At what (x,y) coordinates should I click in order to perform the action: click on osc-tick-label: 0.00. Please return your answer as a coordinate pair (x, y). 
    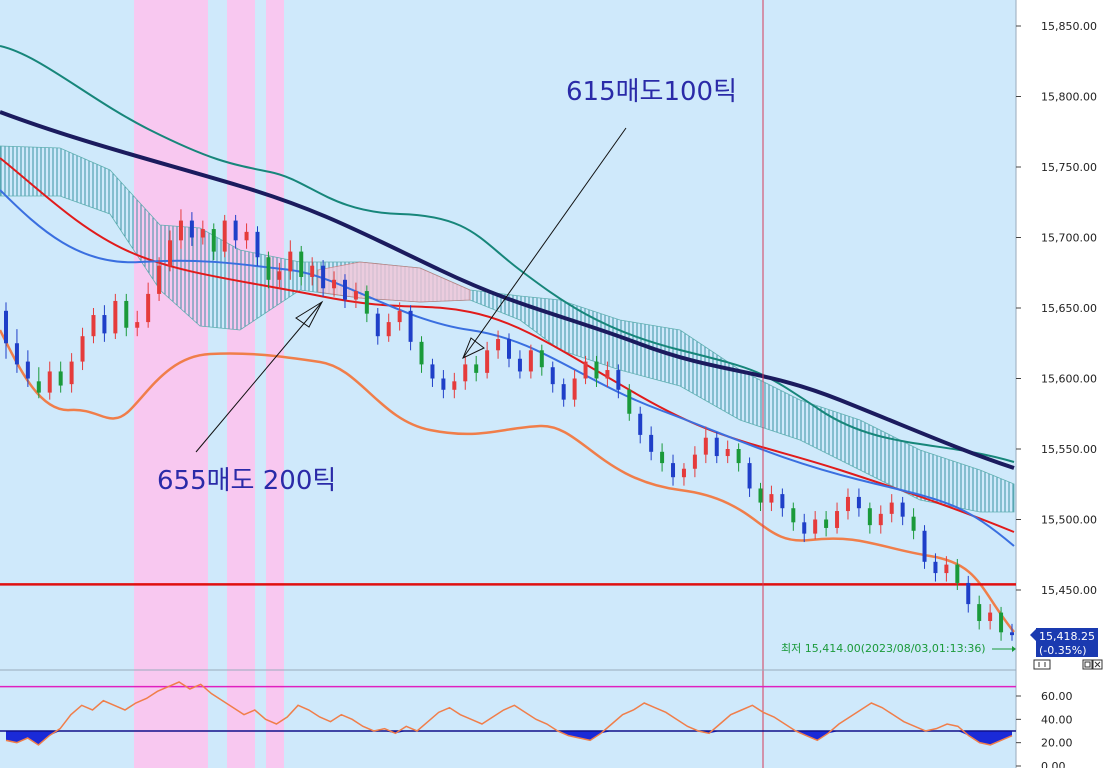
    Looking at the image, I should click on (1053, 764).